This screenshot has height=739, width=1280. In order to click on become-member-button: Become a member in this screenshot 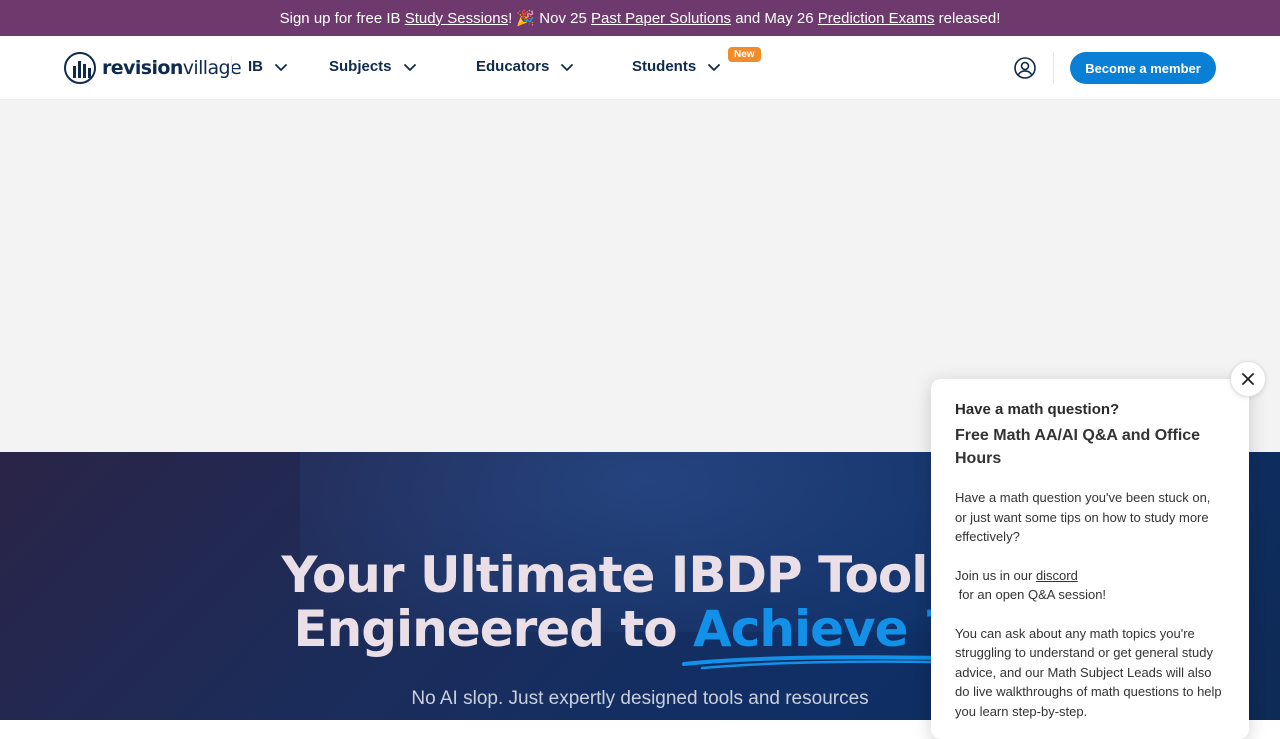, I will do `click(1143, 68)`.